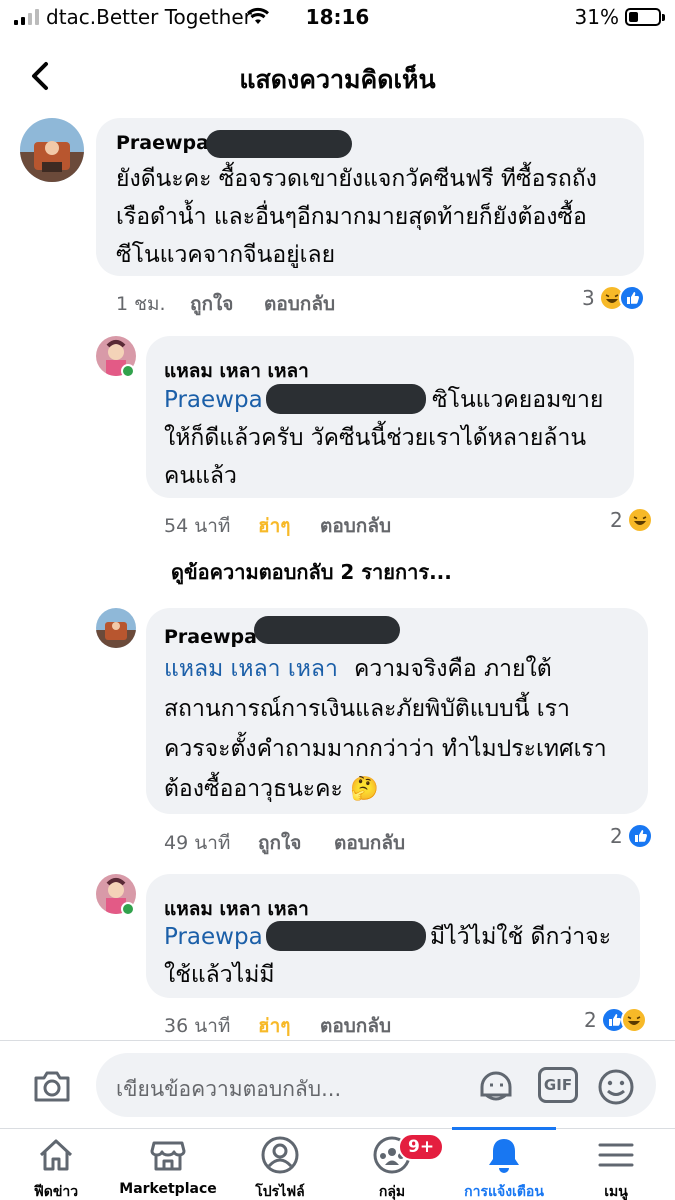 Image resolution: width=675 pixels, height=1200 pixels. What do you see at coordinates (616, 1192) in the screenshot?
I see `tab-label: เมนู` at bounding box center [616, 1192].